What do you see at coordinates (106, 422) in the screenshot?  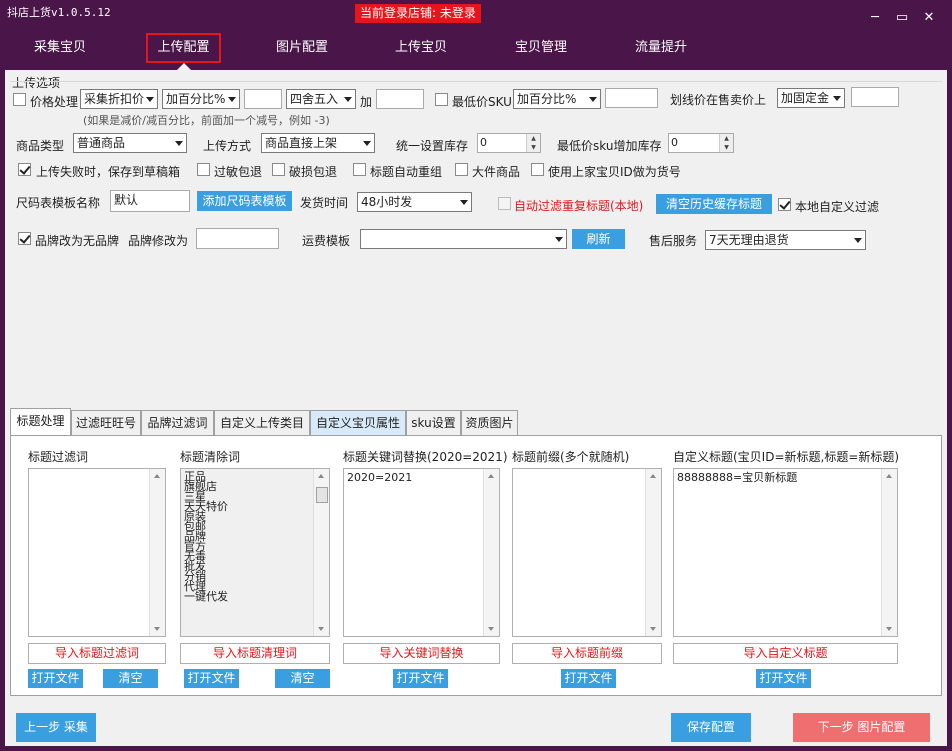 I see `tab-filter-wangwang: 过滤旺旺号` at bounding box center [106, 422].